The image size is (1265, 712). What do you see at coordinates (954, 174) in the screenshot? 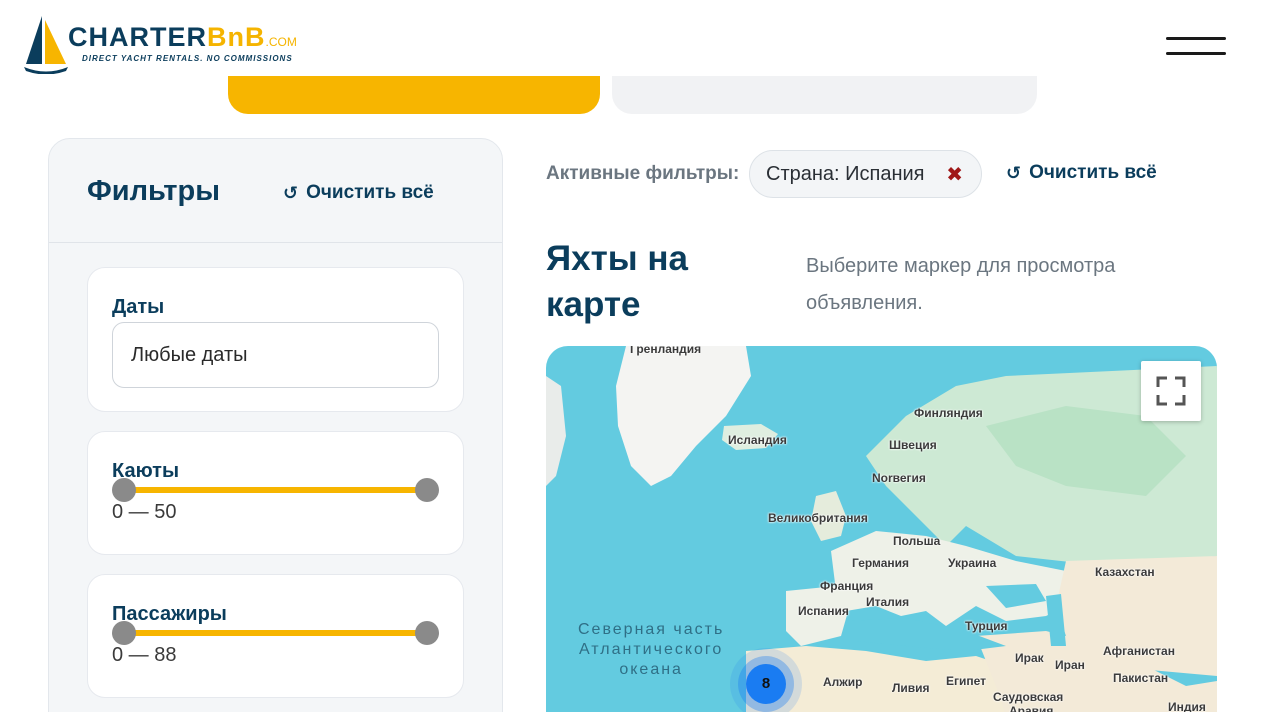
I see `remove-filter-icon: ✖` at bounding box center [954, 174].